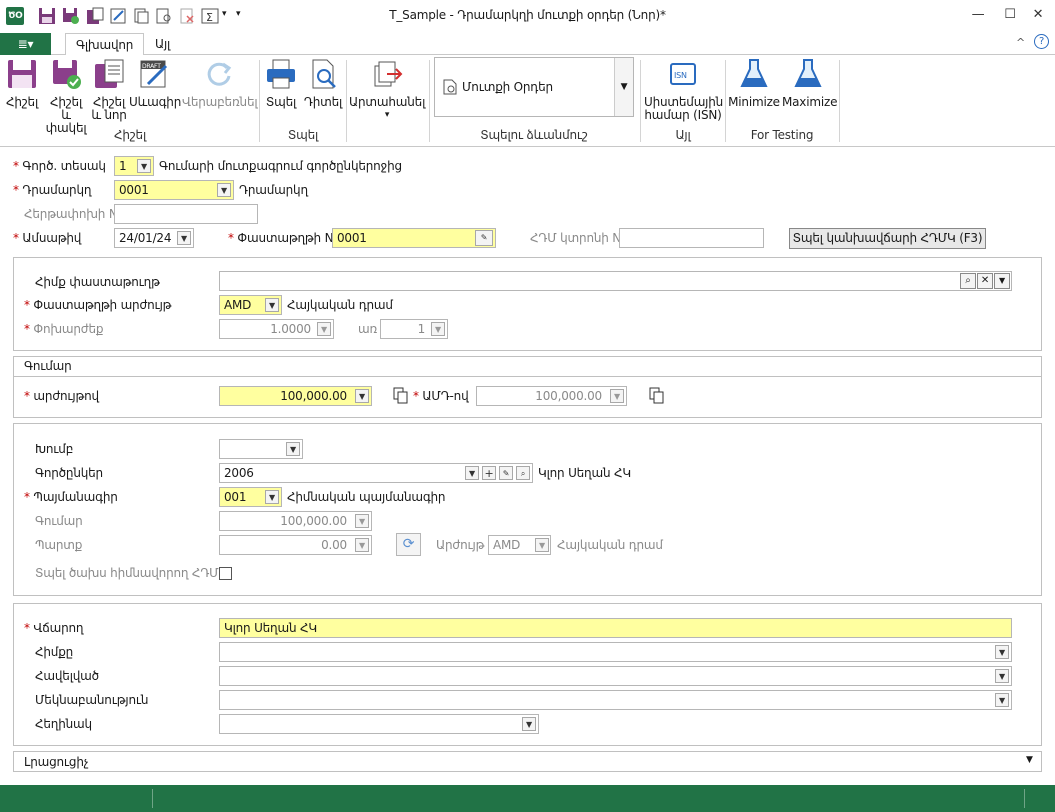  What do you see at coordinates (362, 545) in the screenshot?
I see `debt-dropdown-icon: ▼` at bounding box center [362, 545].